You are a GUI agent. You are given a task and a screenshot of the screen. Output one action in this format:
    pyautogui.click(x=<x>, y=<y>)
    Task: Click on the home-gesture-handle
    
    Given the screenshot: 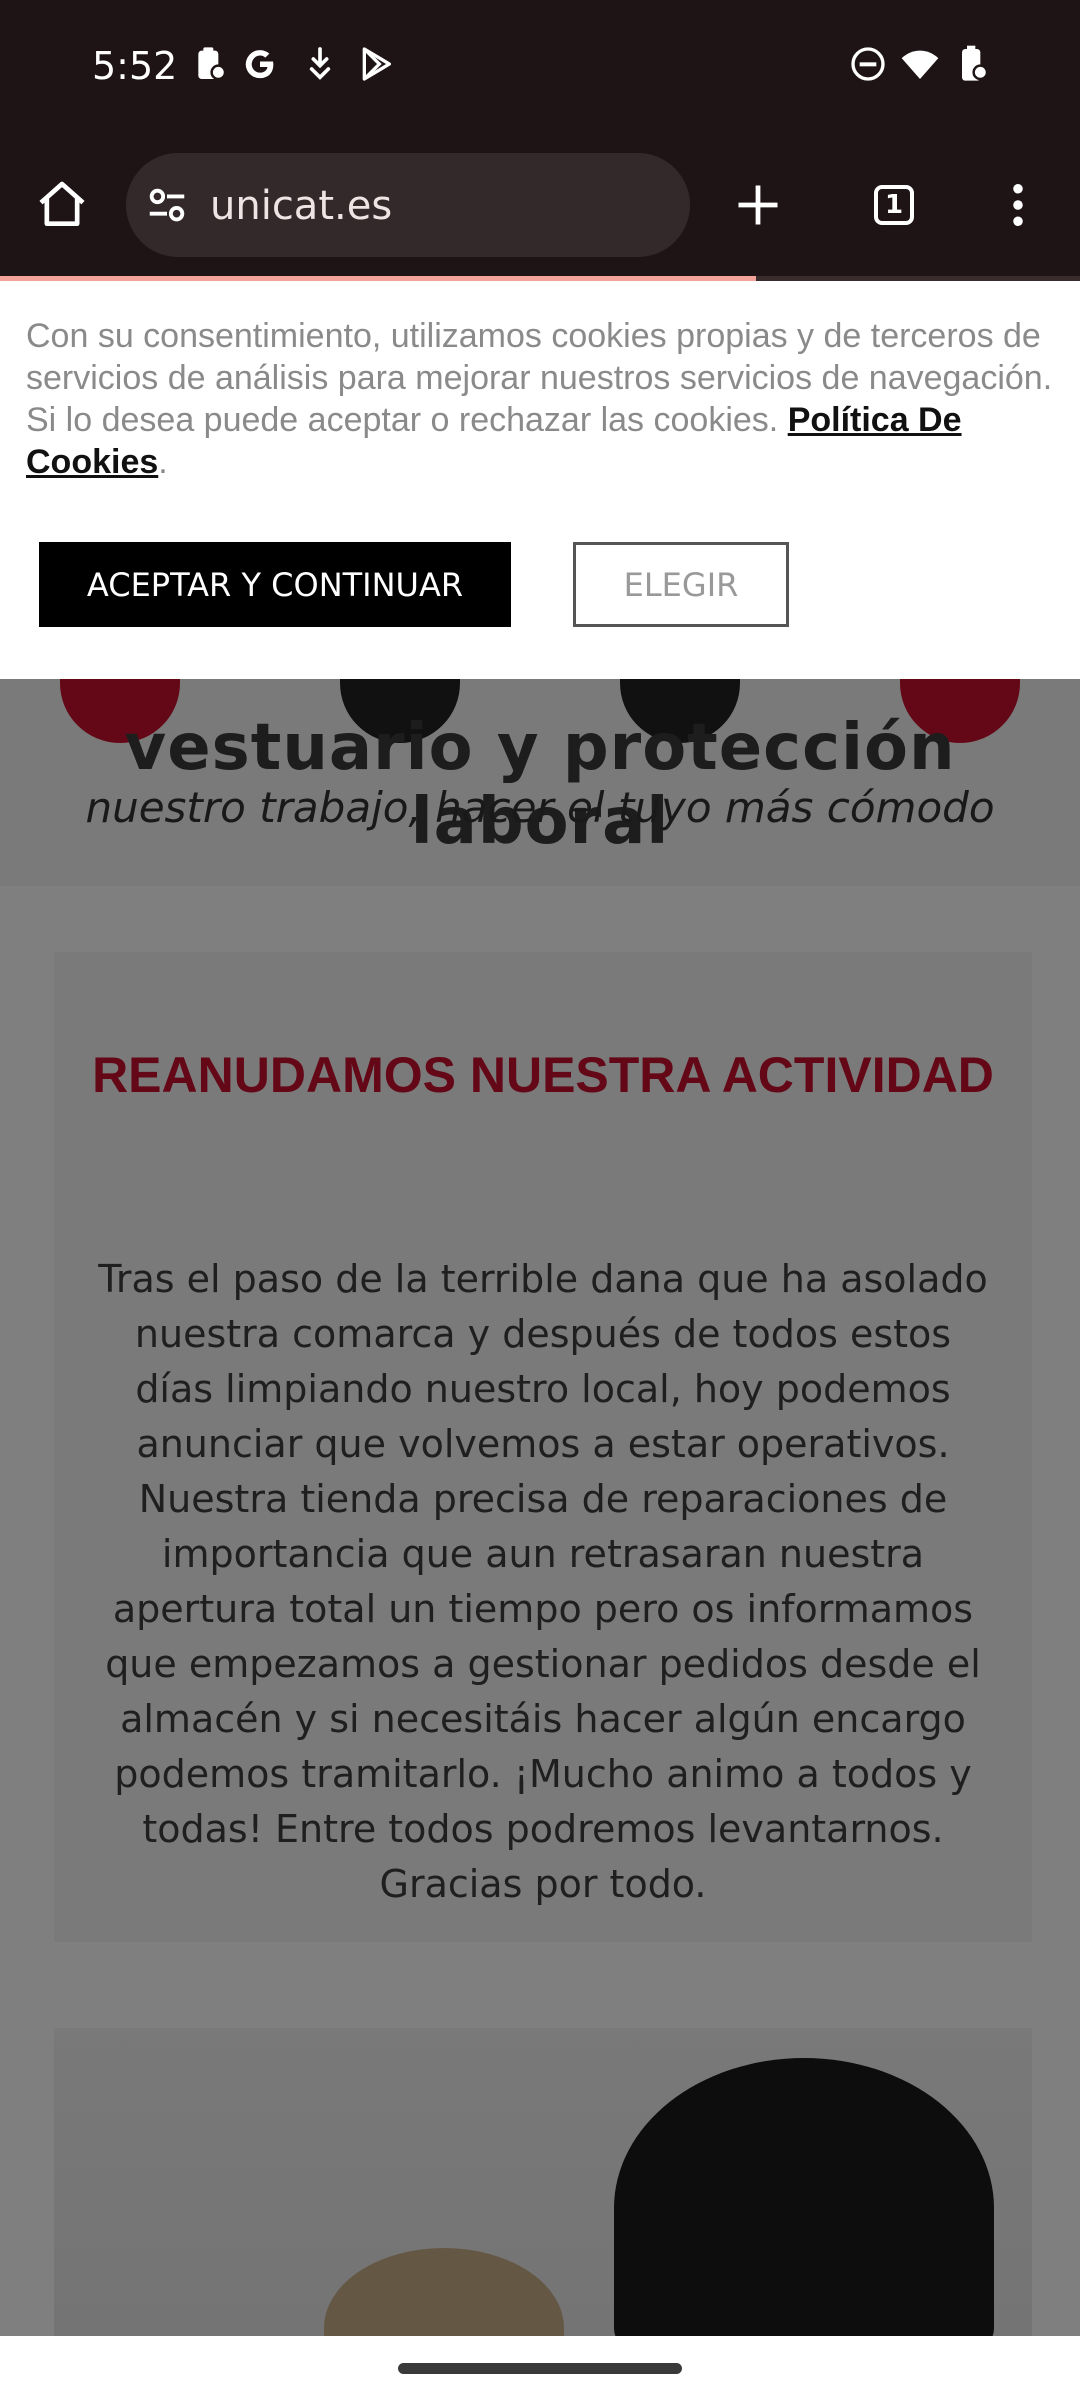 What is the action you would take?
    pyautogui.click(x=540, y=2368)
    